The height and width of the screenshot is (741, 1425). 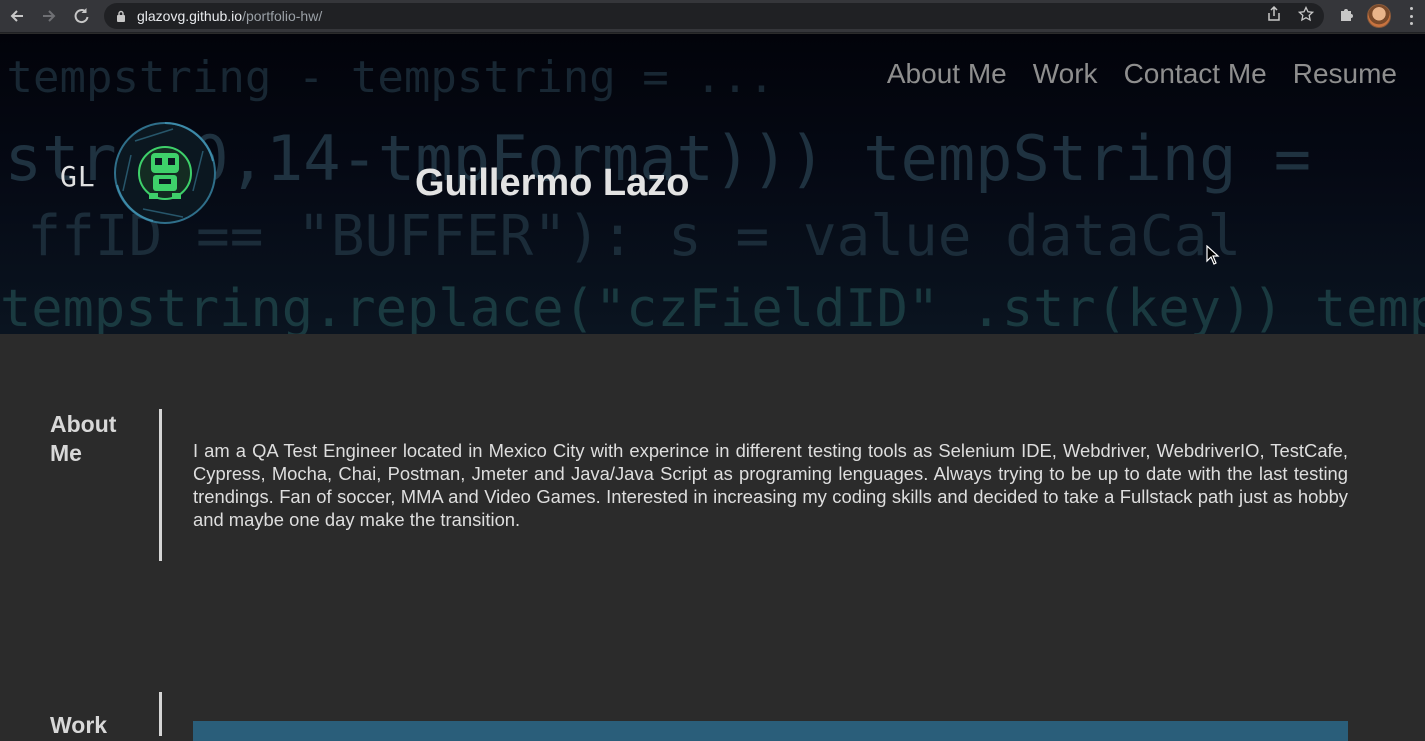 I want to click on browser-toolbar: glazovg.github.io/portfolio-hw/, so click(x=712, y=16).